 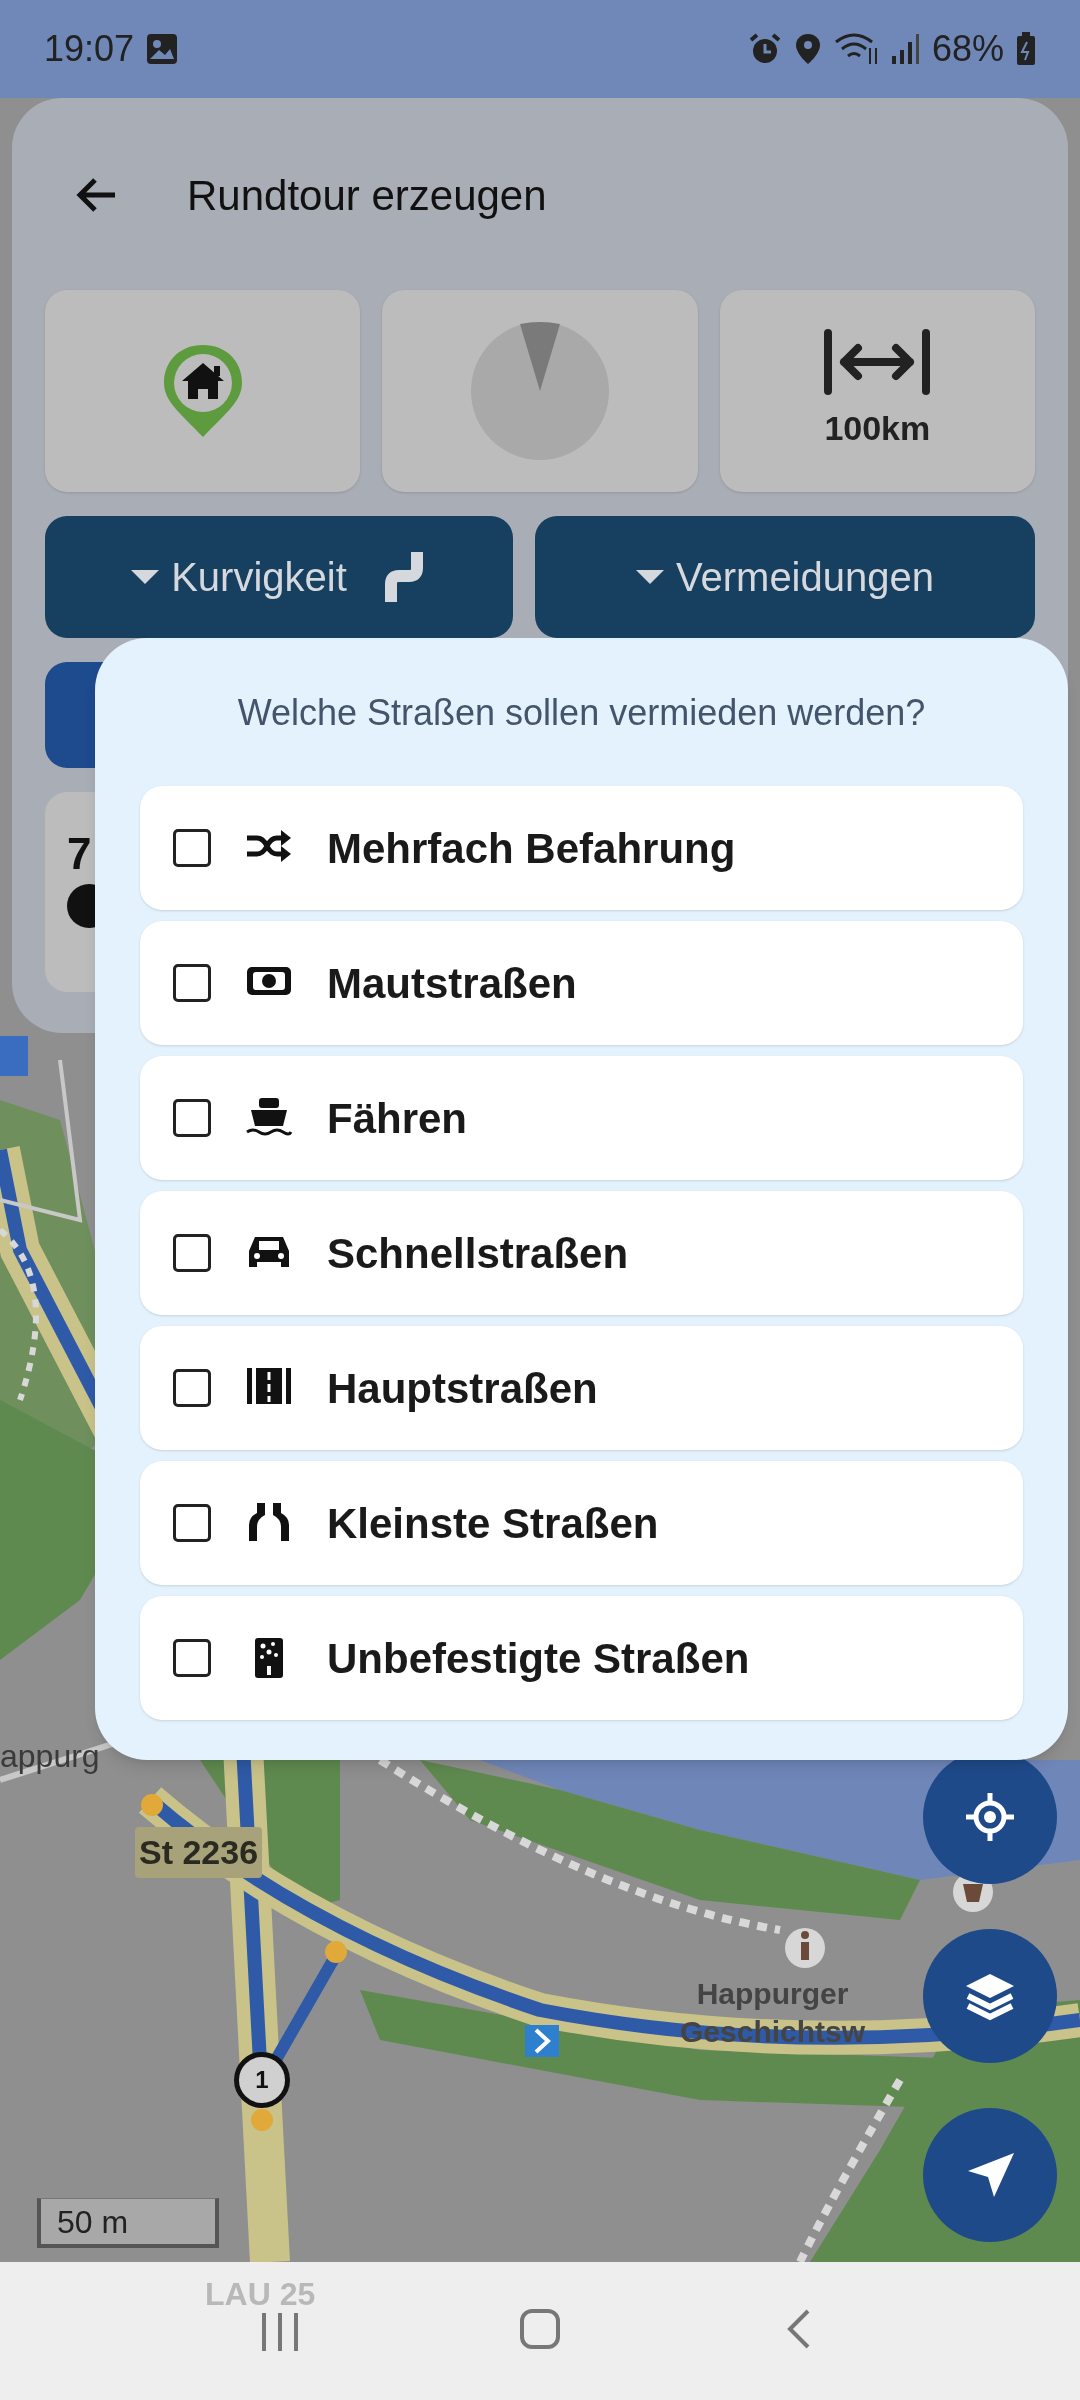 What do you see at coordinates (772, 1994) in the screenshot?
I see `poi-label: Happurger` at bounding box center [772, 1994].